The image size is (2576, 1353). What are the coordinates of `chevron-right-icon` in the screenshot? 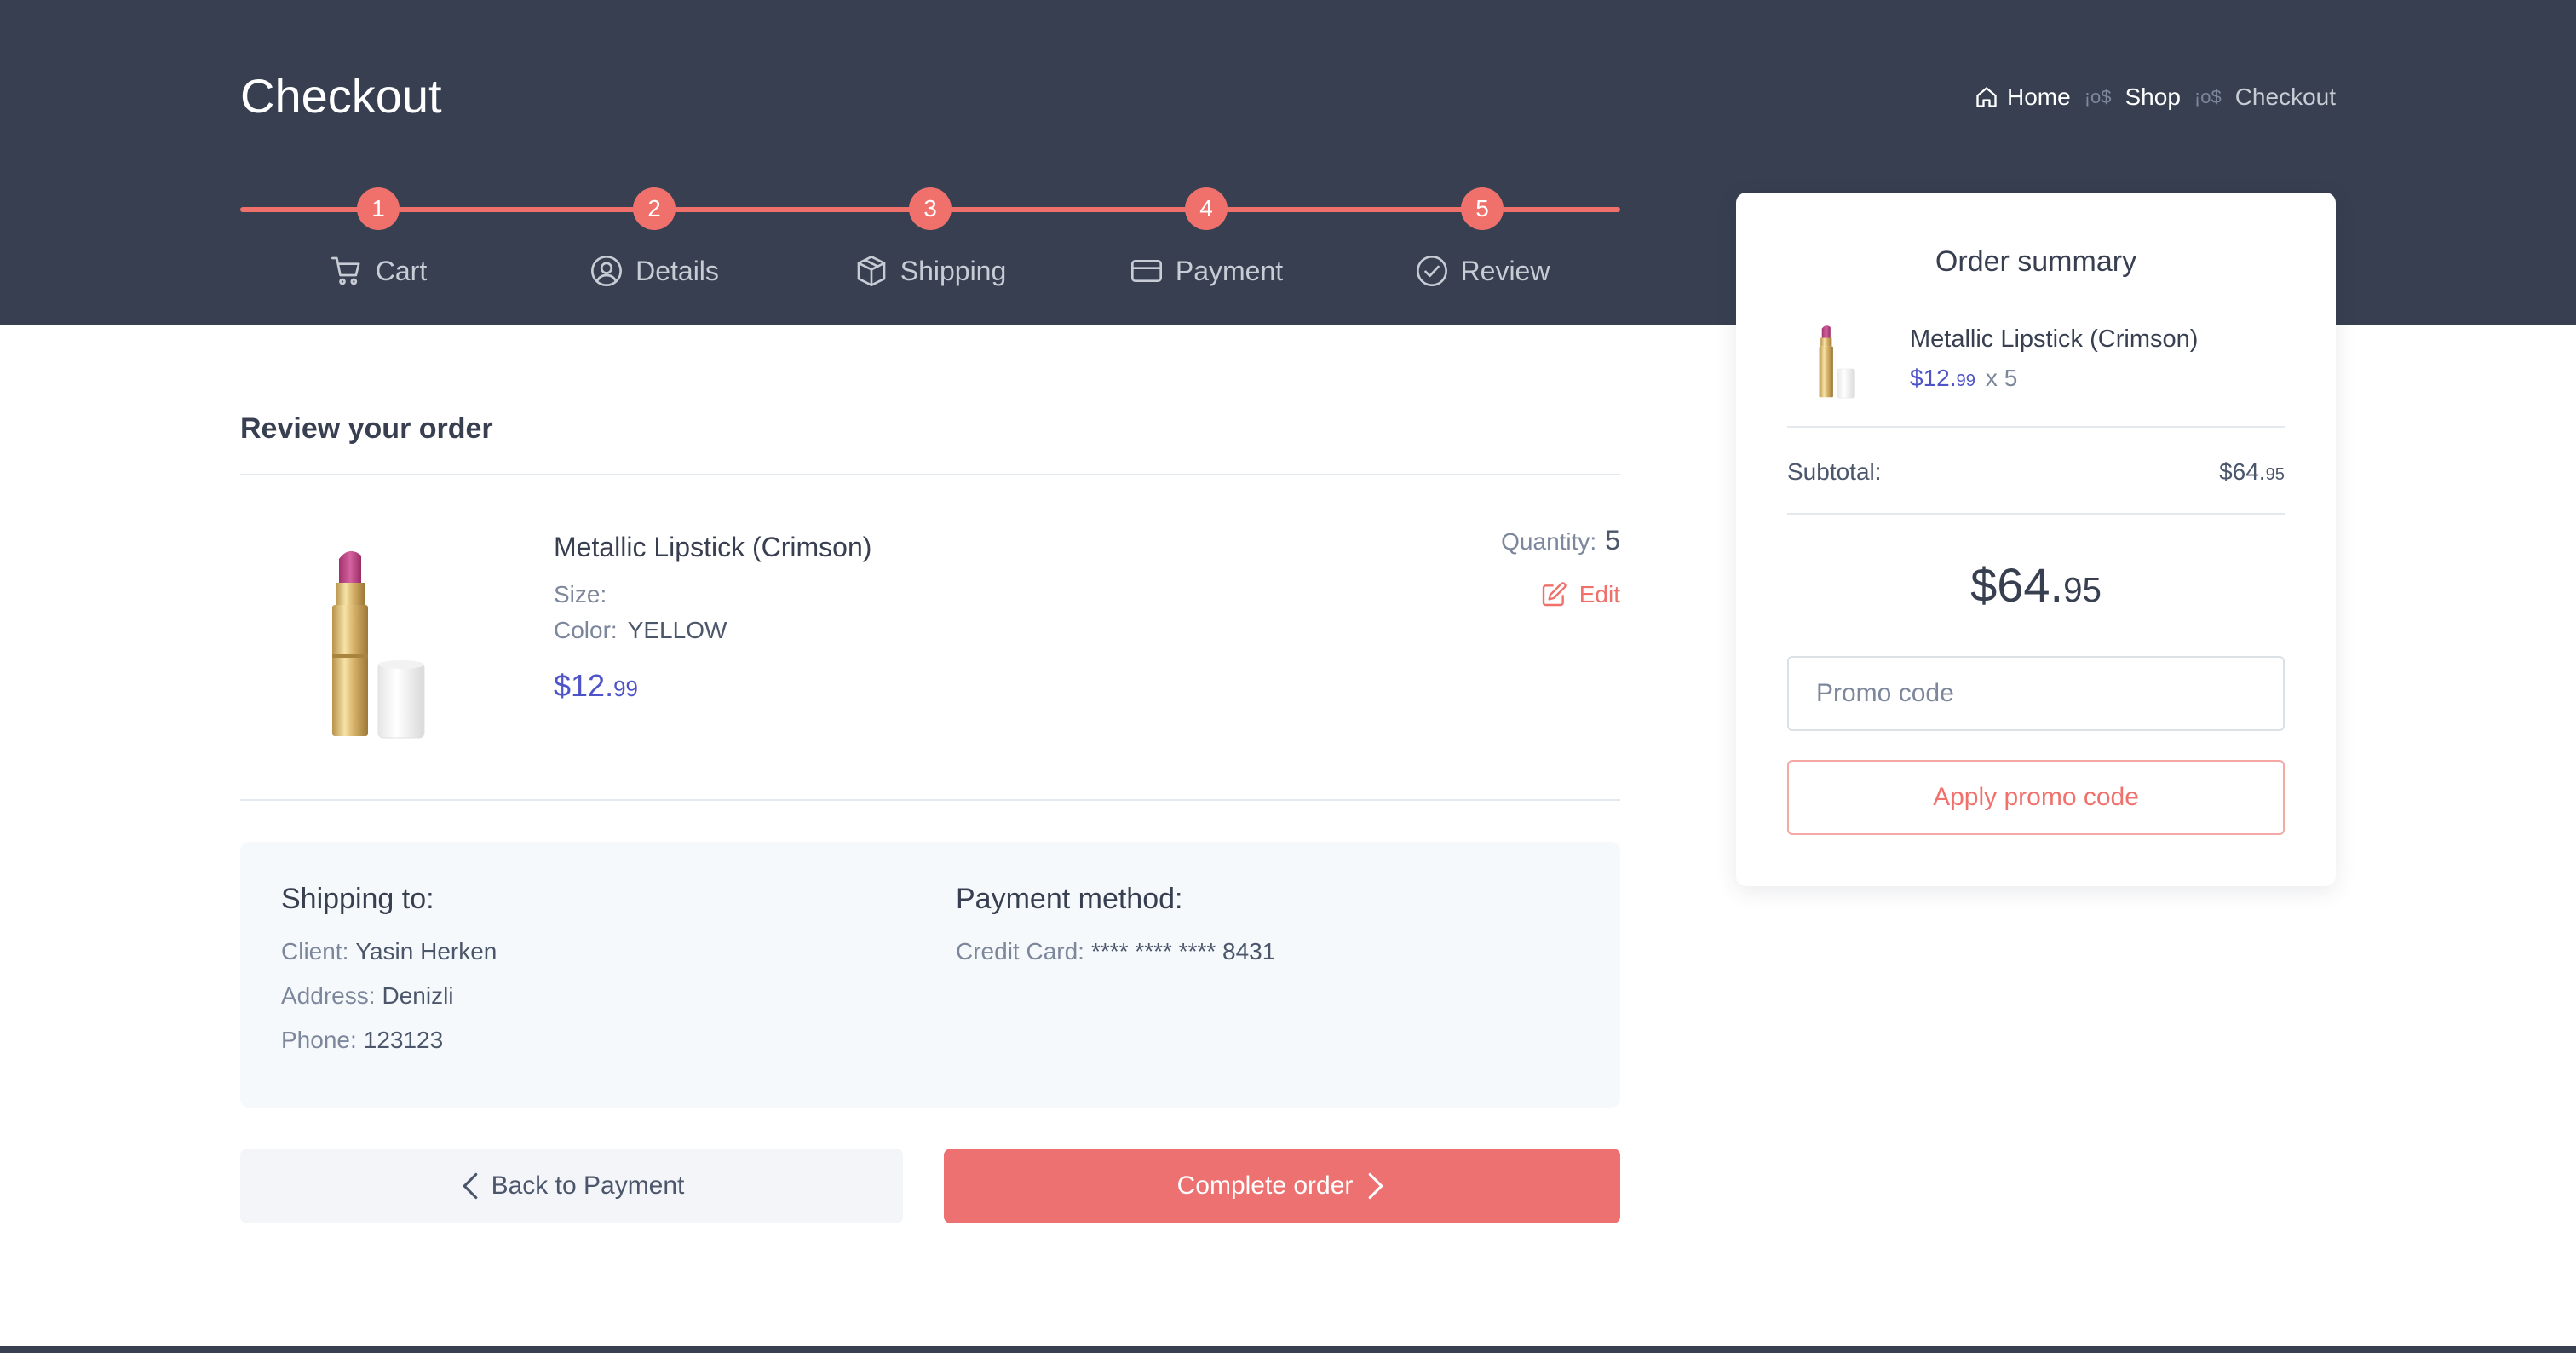 It's located at (1376, 1186).